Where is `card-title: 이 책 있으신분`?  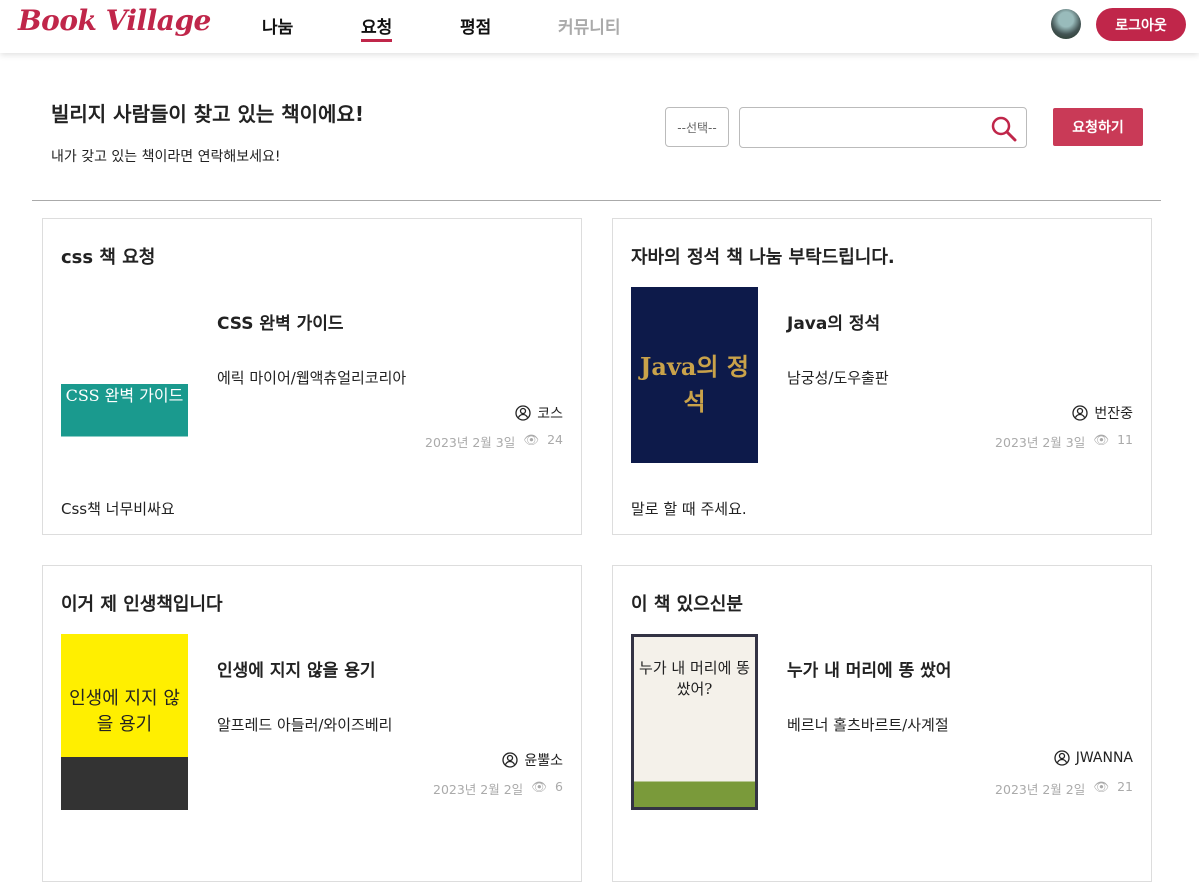
card-title: 이 책 있으신분 is located at coordinates (687, 603).